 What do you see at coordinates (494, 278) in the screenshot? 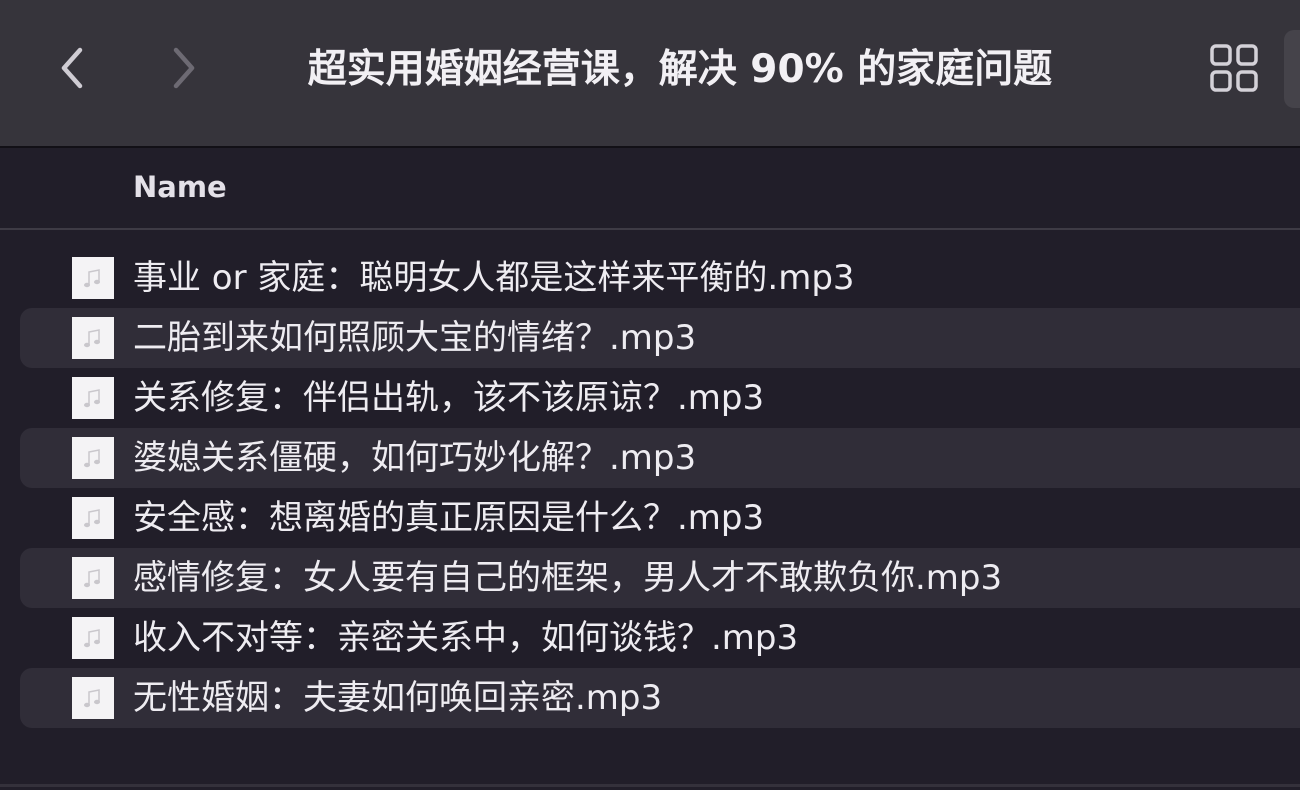
I see `file-name: 事业 or 家庭：聪明女人都是这样来平衡的.mp3` at bounding box center [494, 278].